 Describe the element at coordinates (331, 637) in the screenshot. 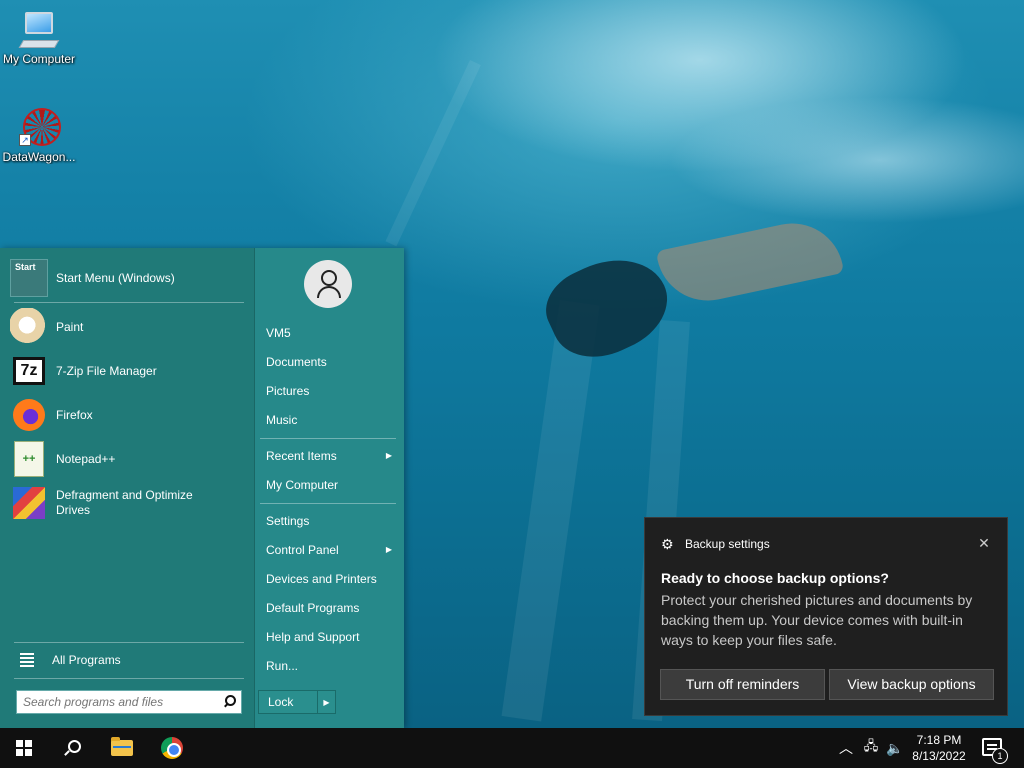

I see `places-item-help-support: Help and Support` at that location.